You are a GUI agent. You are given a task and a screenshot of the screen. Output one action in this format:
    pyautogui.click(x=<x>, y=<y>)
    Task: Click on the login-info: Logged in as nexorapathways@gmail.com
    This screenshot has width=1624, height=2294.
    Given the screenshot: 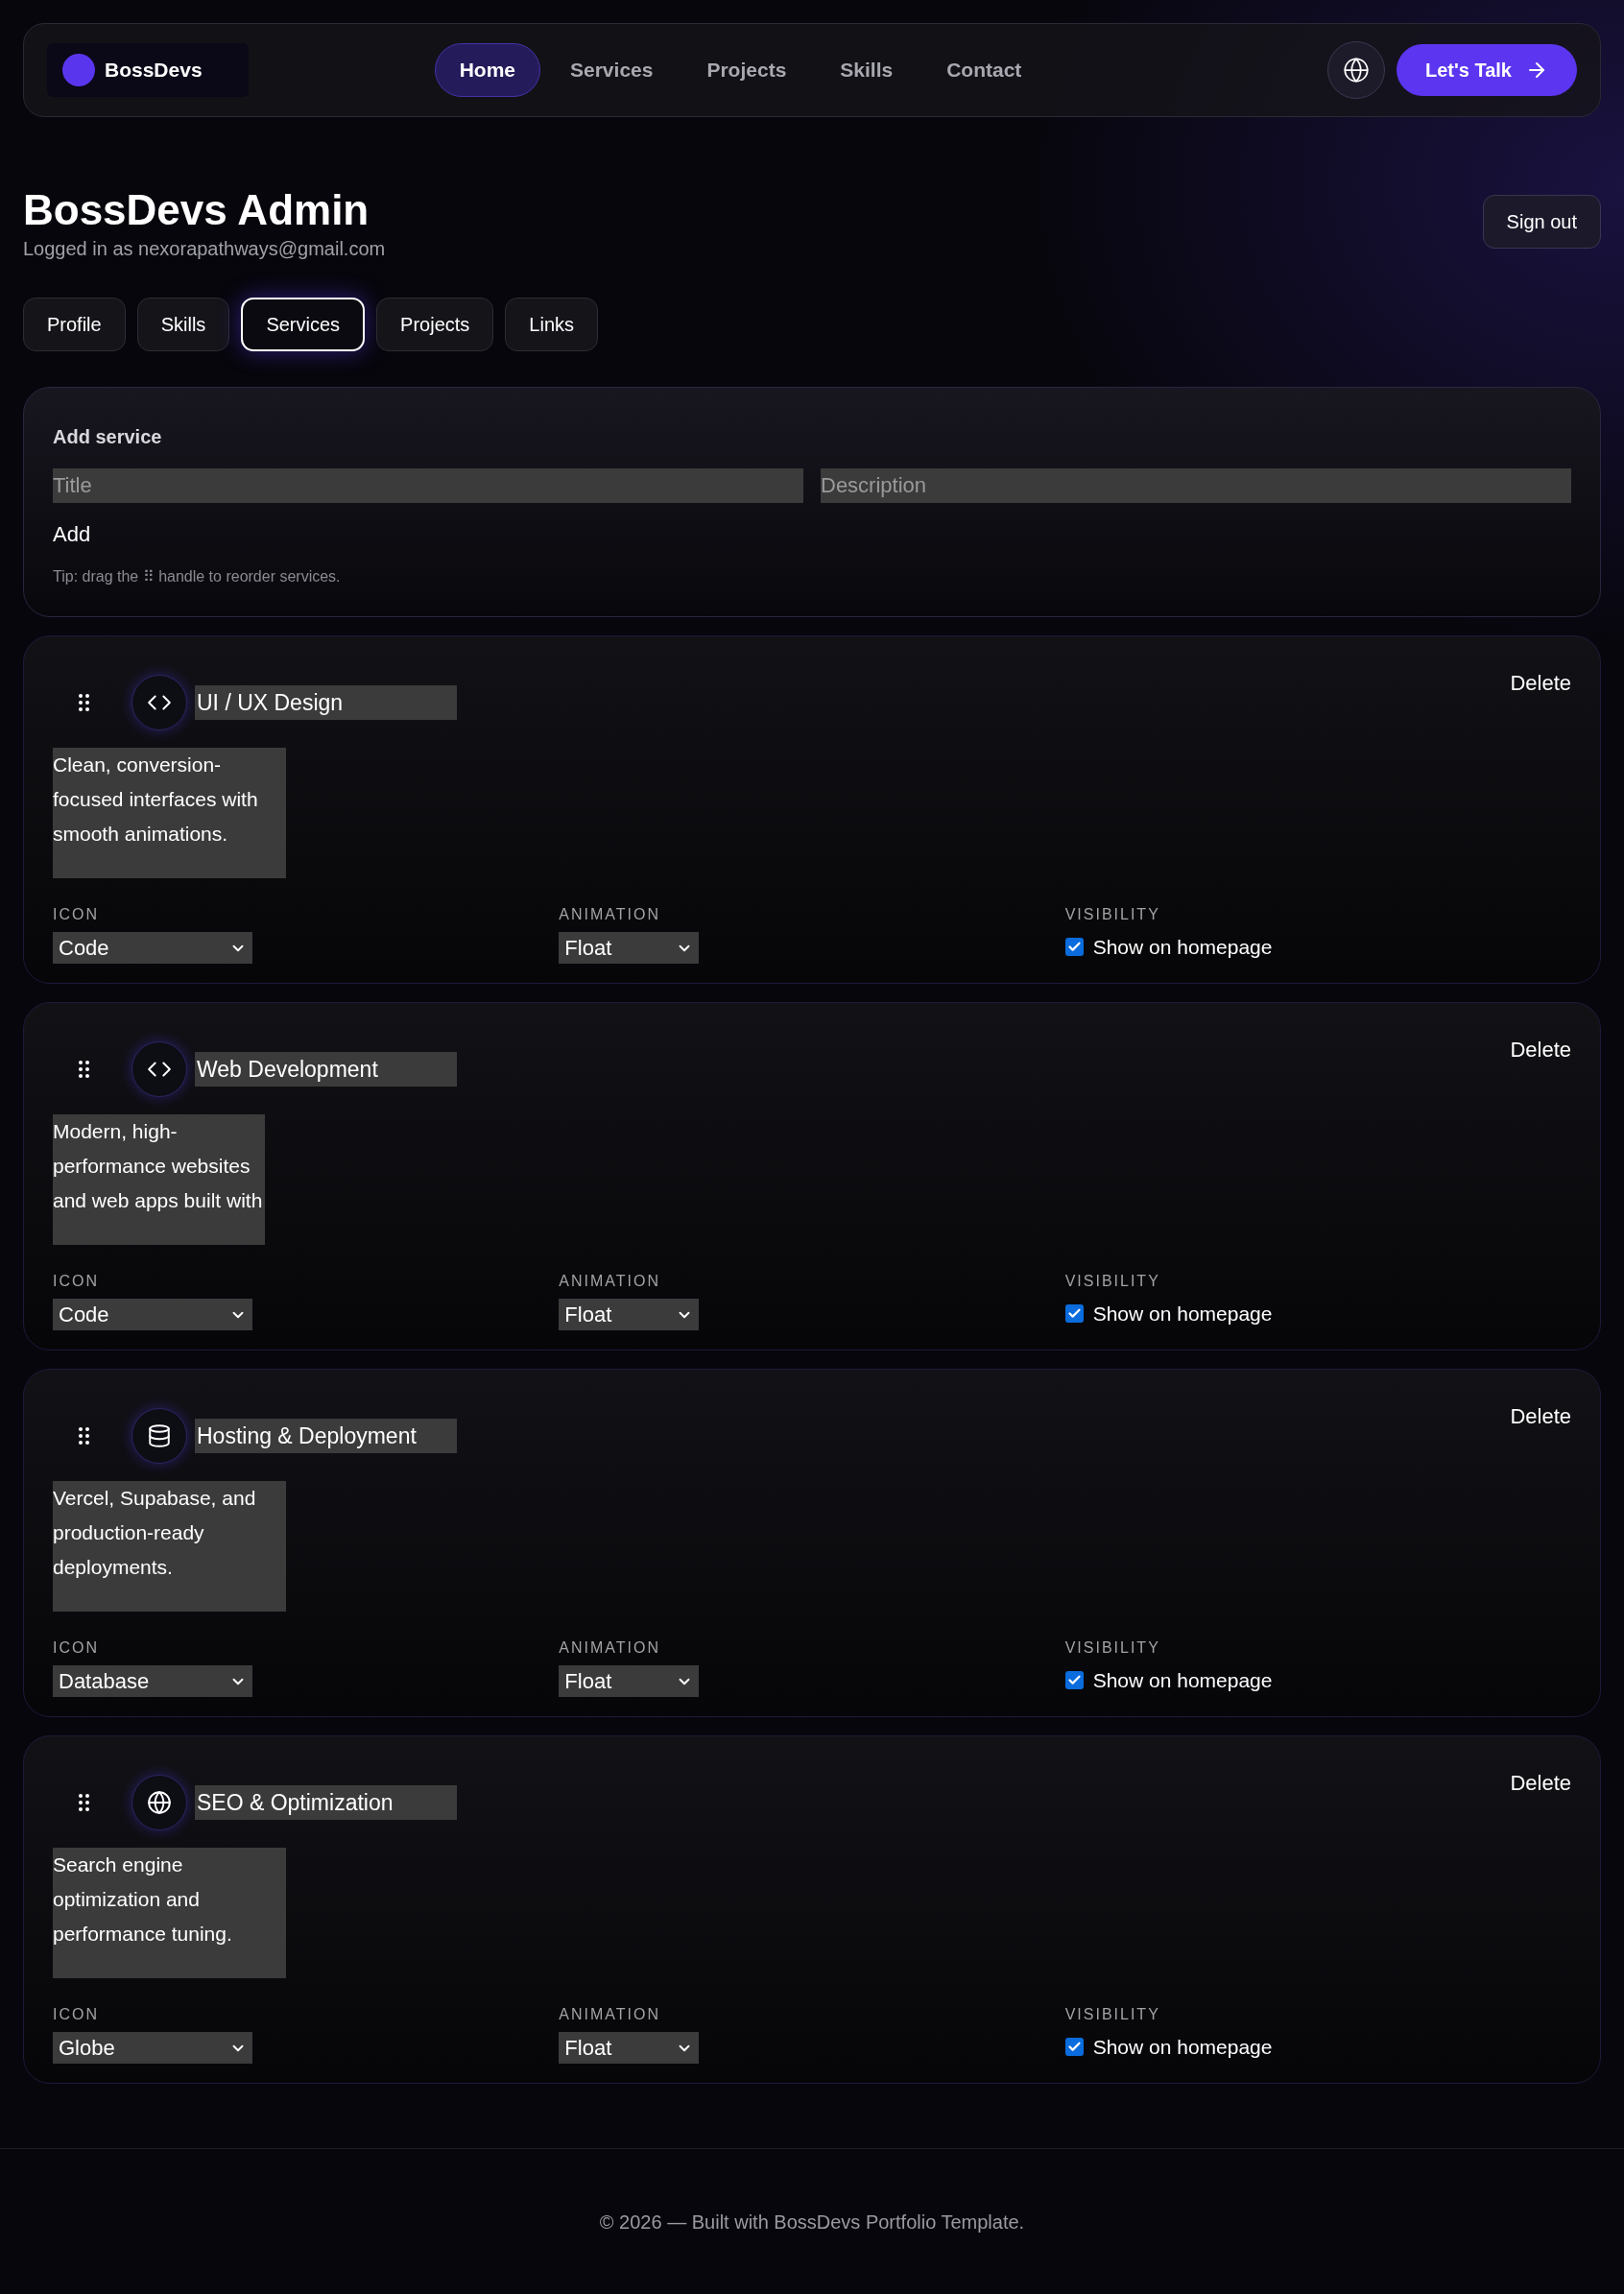 What is the action you would take?
    pyautogui.click(x=205, y=249)
    